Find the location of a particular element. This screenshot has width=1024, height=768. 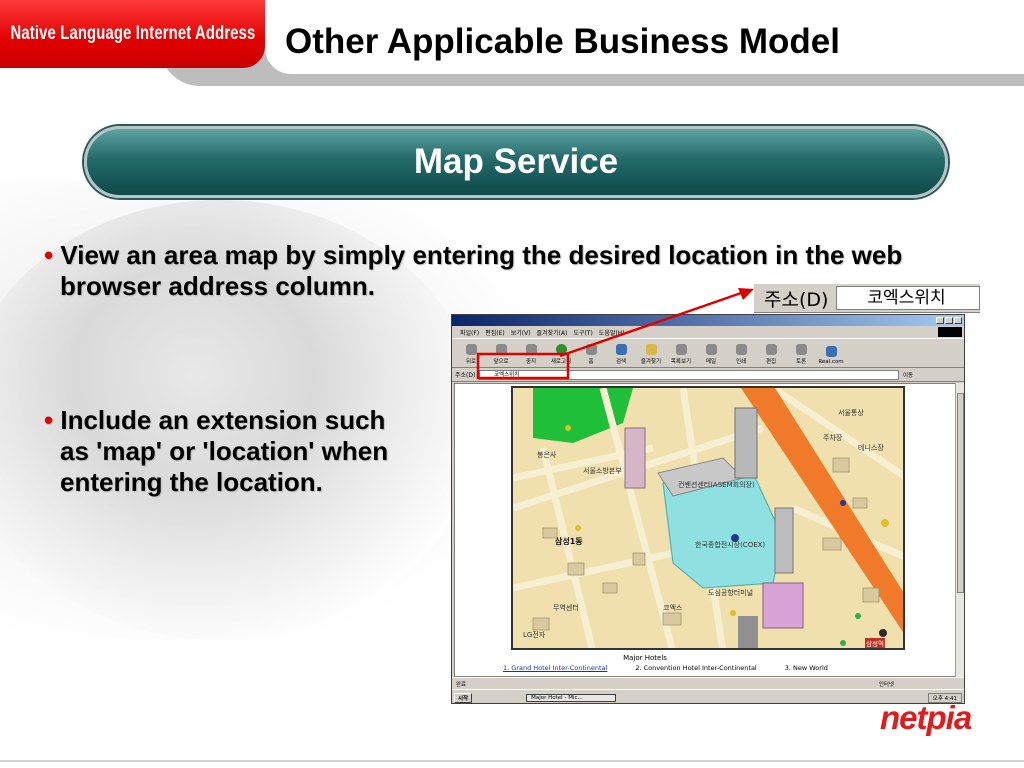

address-highlight-box is located at coordinates (523, 366).